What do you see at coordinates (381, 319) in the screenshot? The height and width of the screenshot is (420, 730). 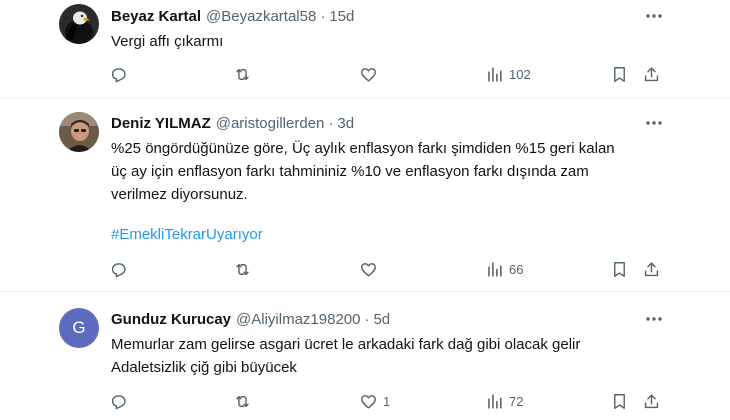 I see `timestamp: 5d` at bounding box center [381, 319].